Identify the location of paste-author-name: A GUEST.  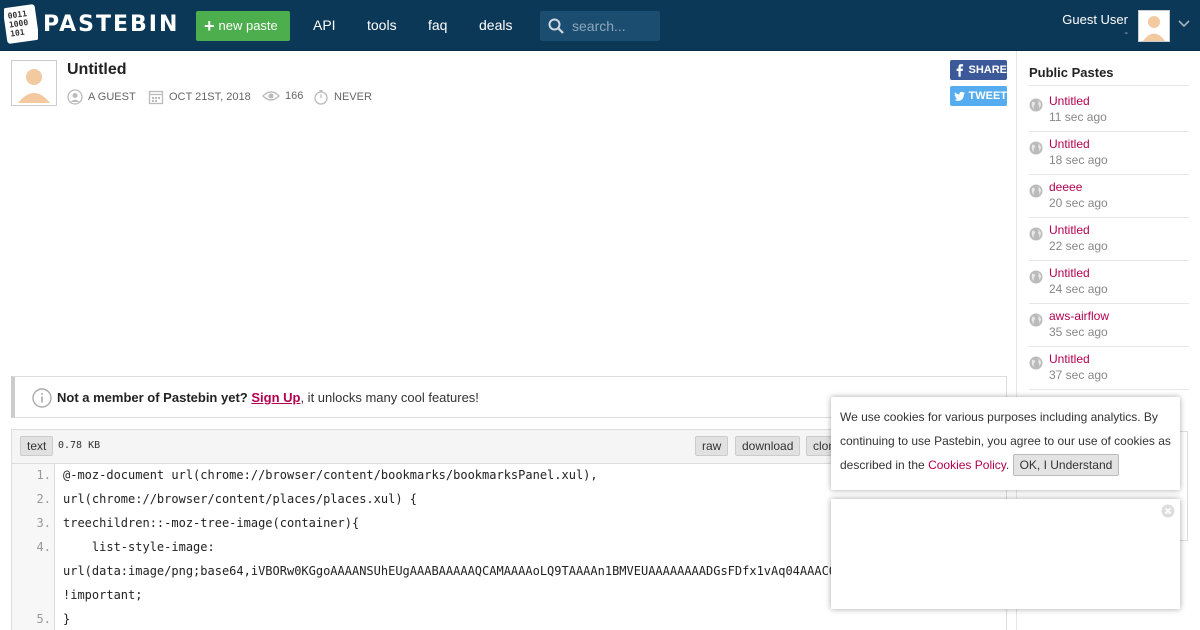
(112, 97).